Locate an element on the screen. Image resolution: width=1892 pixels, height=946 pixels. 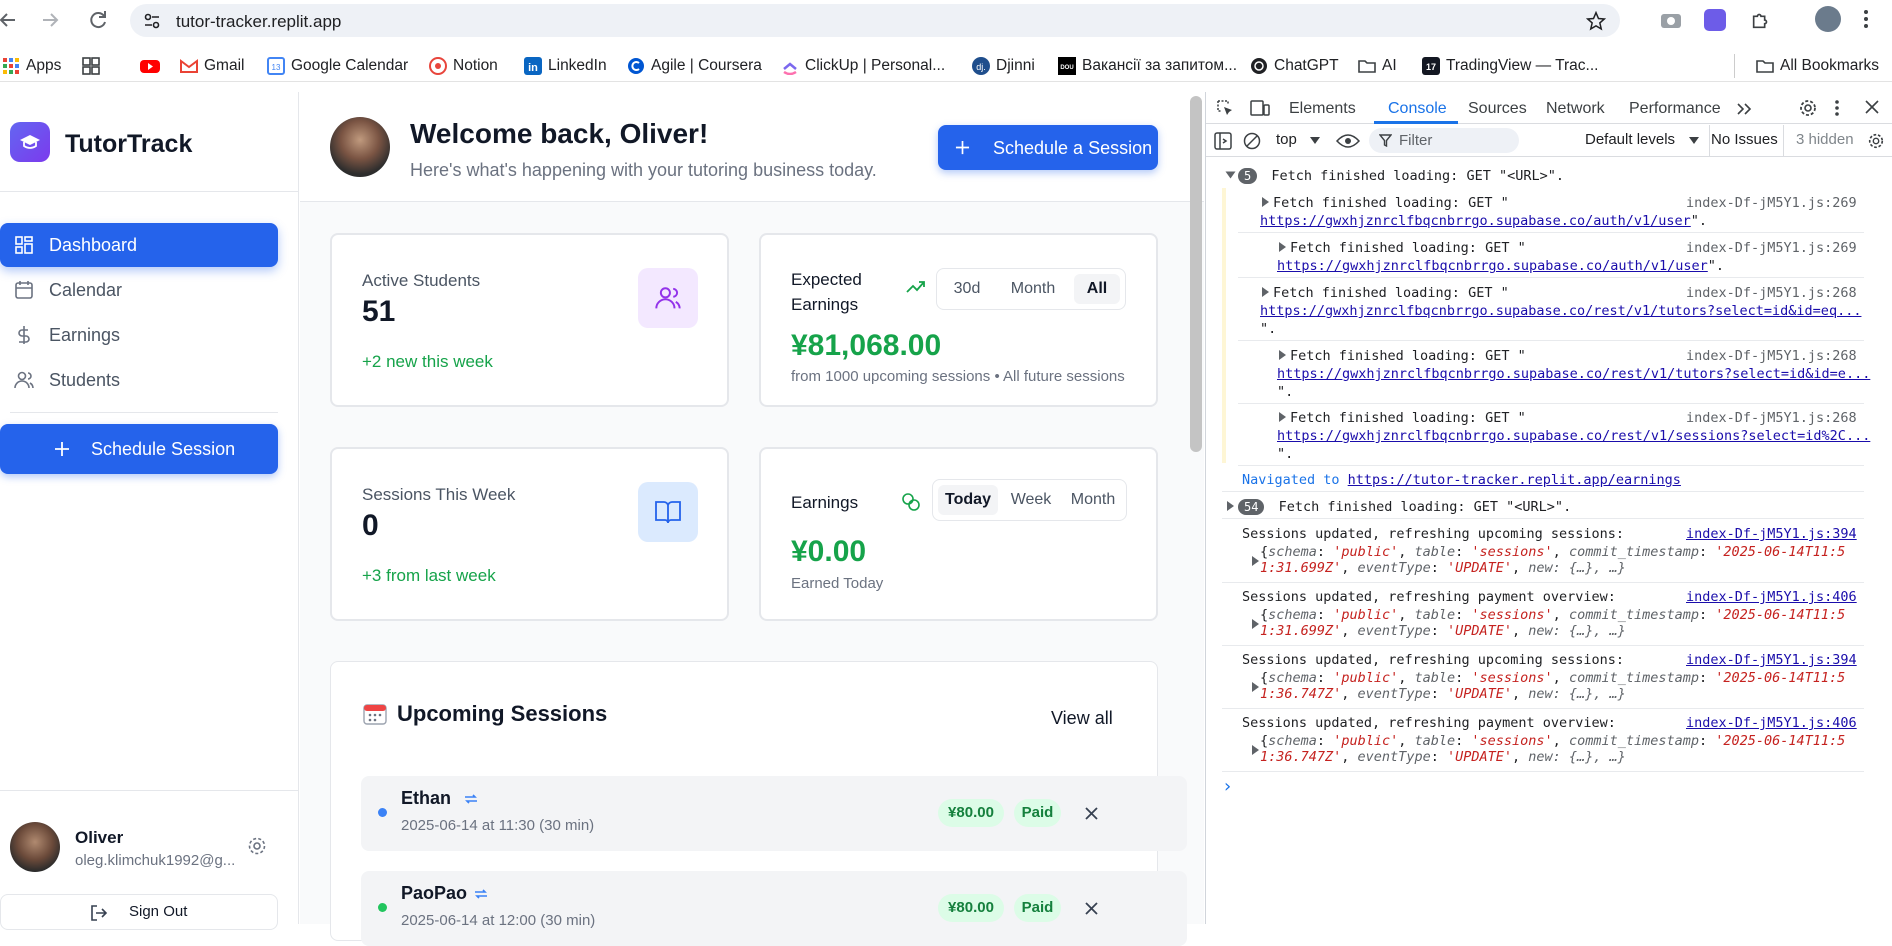
tab-console: Console is located at coordinates (1417, 109).